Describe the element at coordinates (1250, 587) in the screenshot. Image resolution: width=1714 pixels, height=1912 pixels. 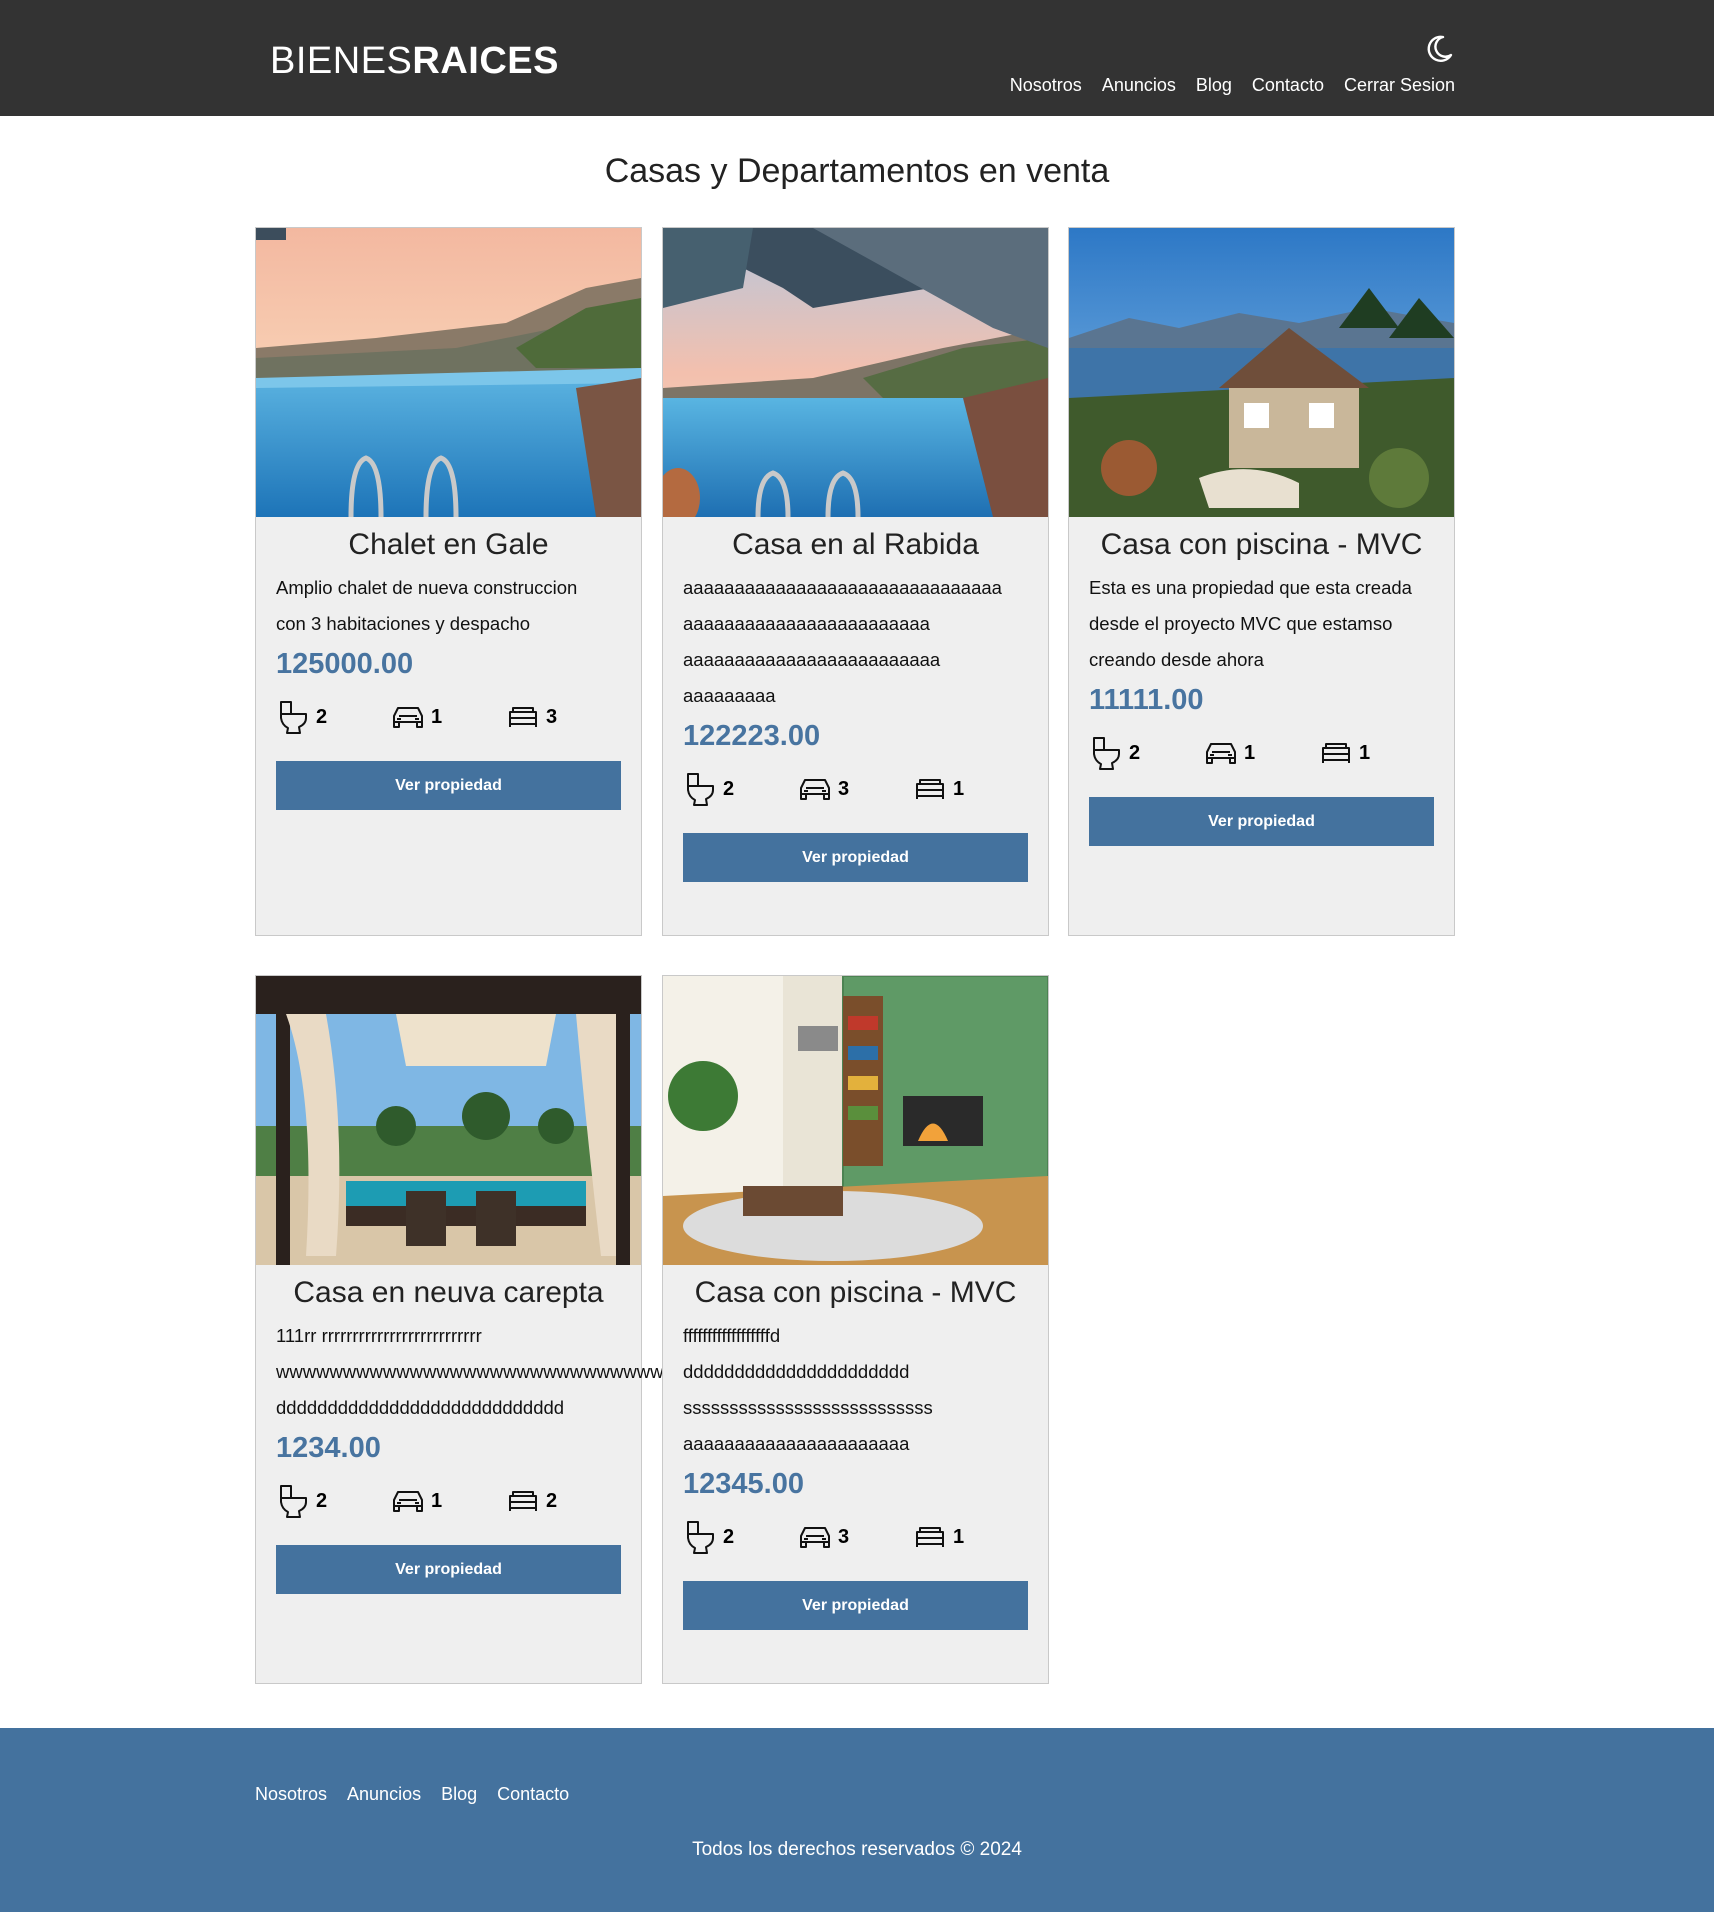
I see `description-line: Esta es una propiedad que esta creada` at that location.